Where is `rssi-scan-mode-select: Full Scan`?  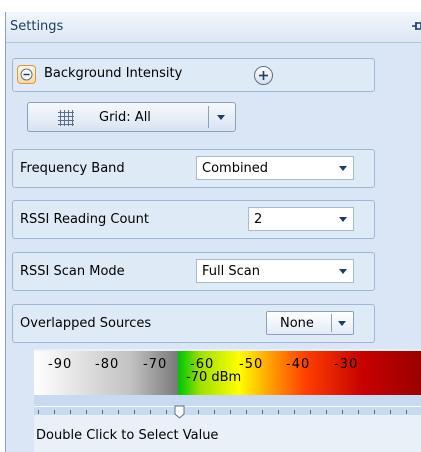 rssi-scan-mode-select: Full Scan is located at coordinates (275, 271).